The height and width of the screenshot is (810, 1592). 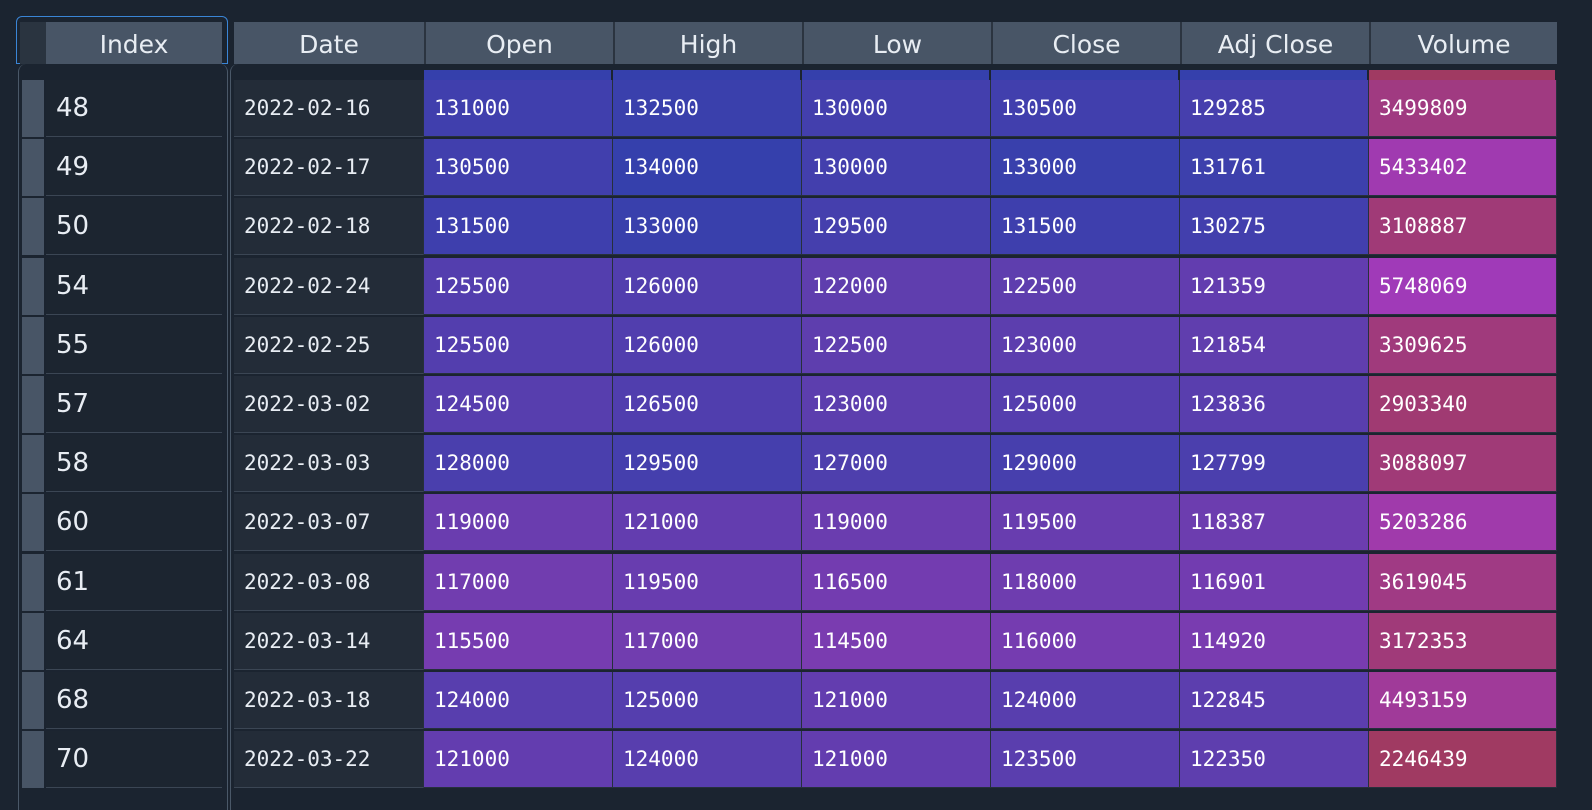 What do you see at coordinates (896, 227) in the screenshot?
I see `cell-low: 129500` at bounding box center [896, 227].